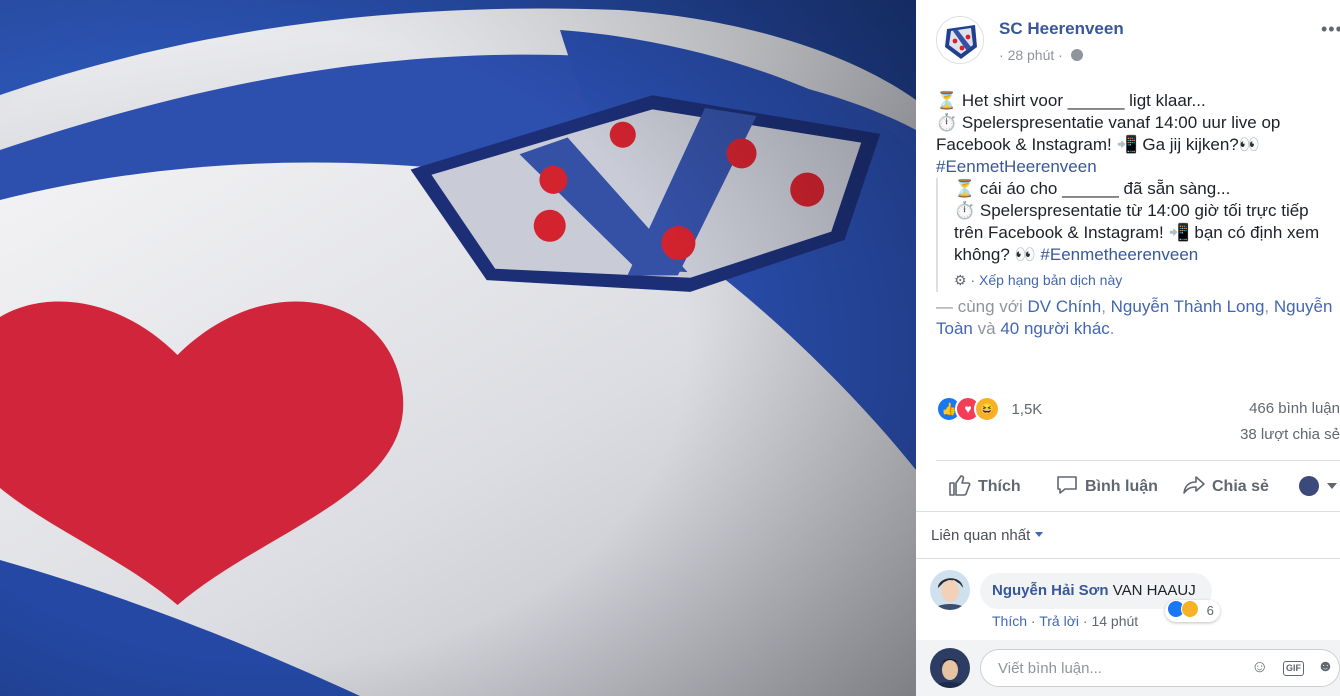 Image resolution: width=1340 pixels, height=696 pixels. I want to click on gif-button: GIF, so click(1293, 668).